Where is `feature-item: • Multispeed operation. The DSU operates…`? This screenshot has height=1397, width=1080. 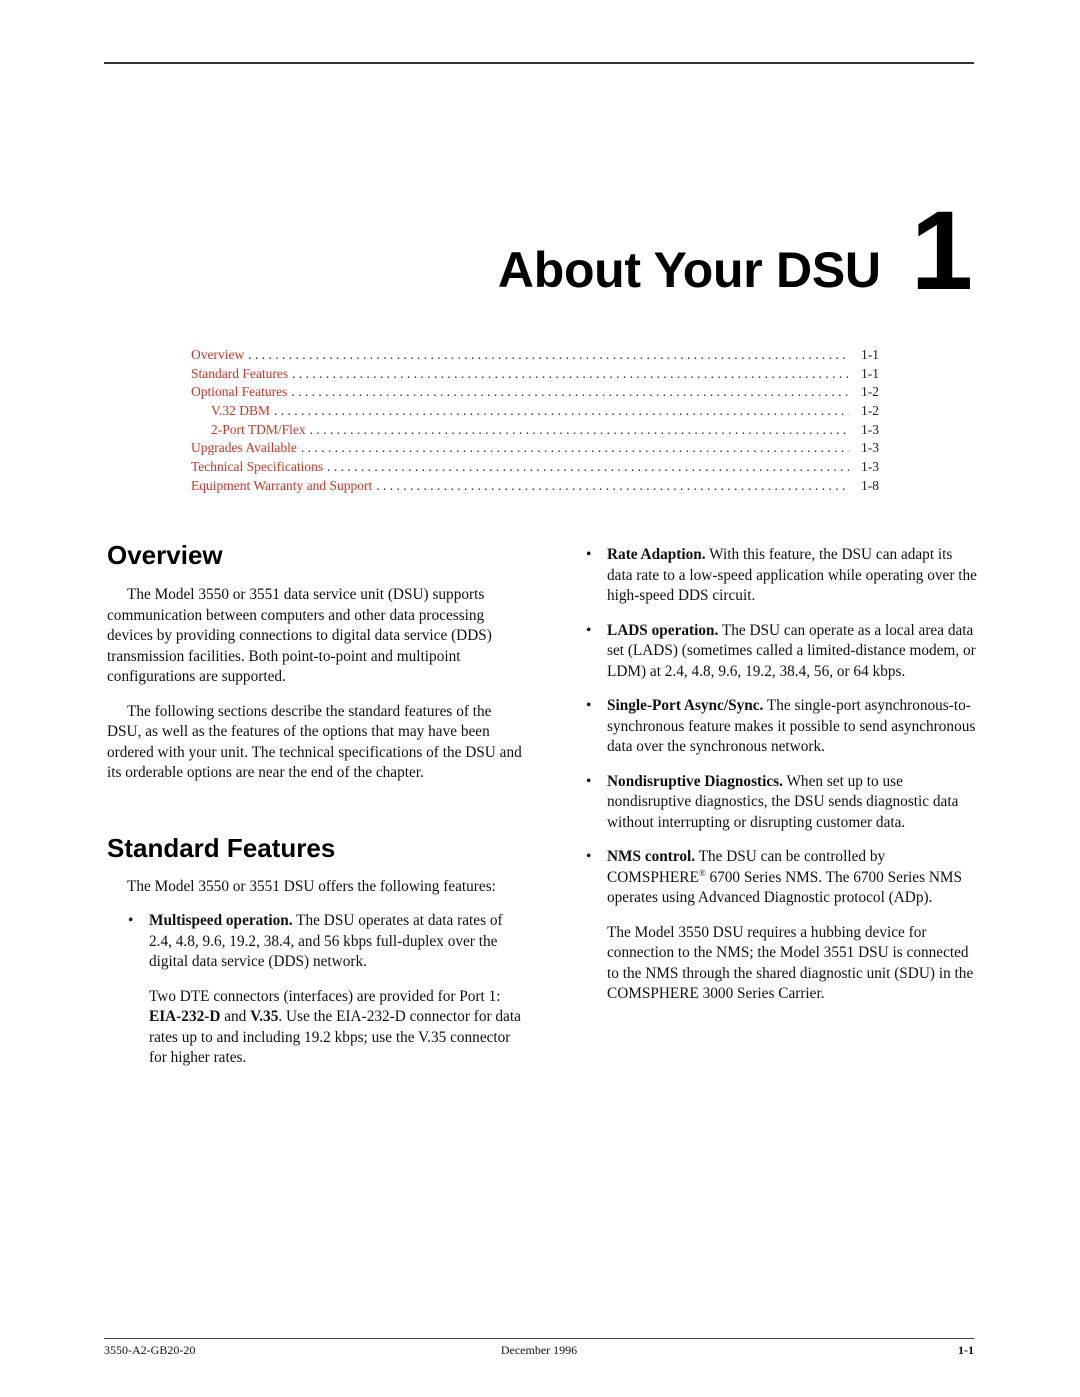 feature-item: • Multispeed operation. The DSU operates… is located at coordinates (326, 942).